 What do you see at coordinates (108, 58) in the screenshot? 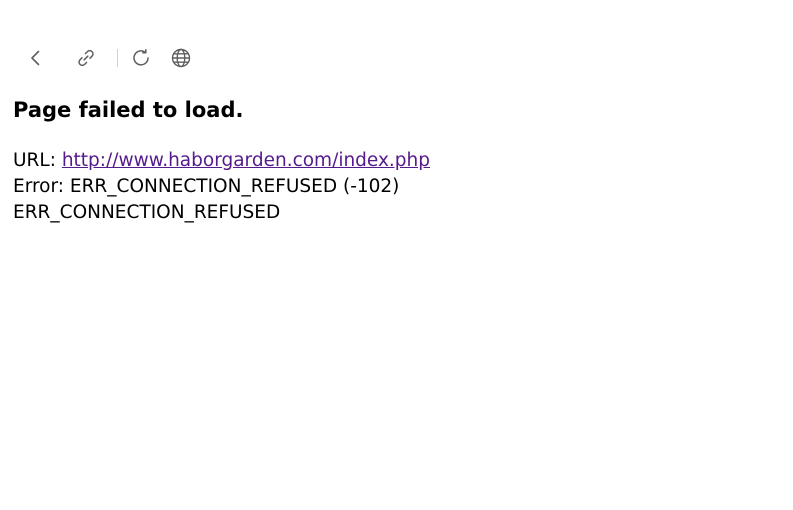
I see `toolbar` at bounding box center [108, 58].